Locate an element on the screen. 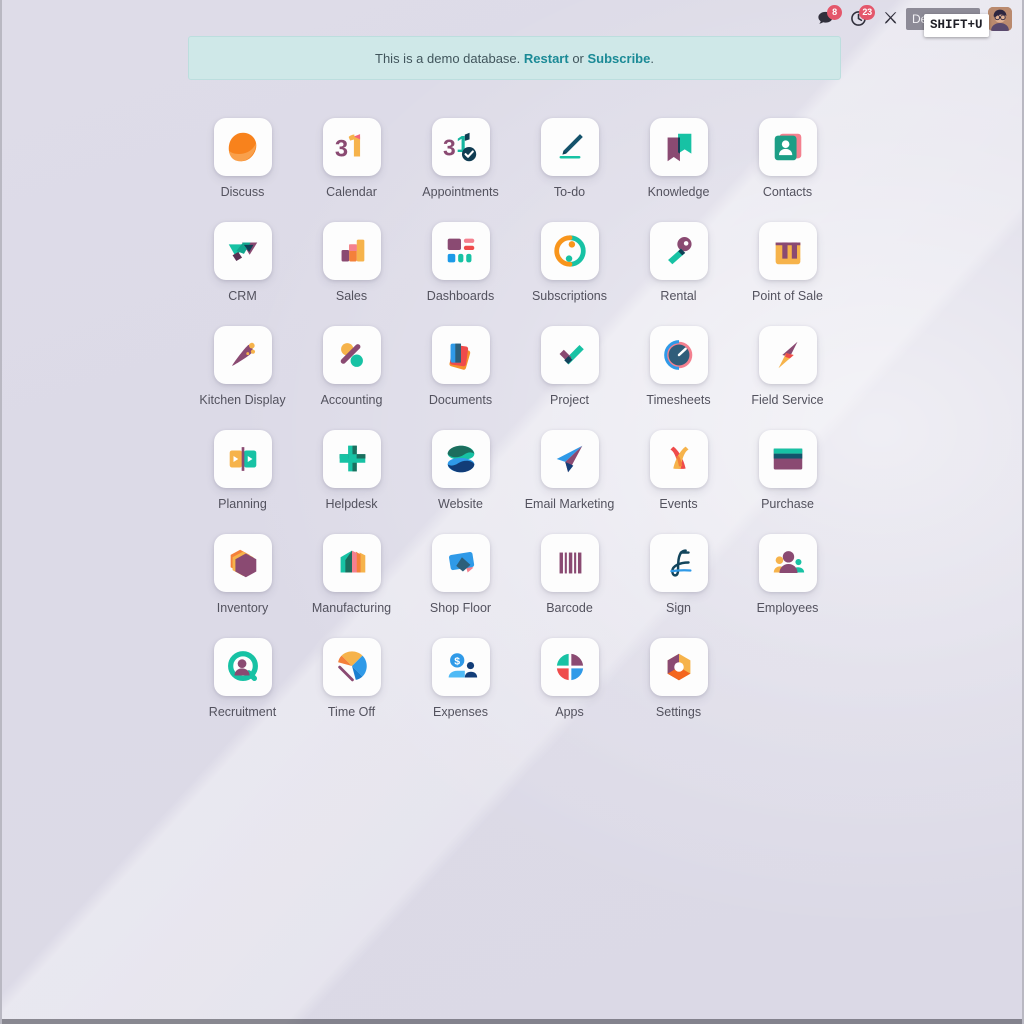 The image size is (1024, 1024). rental-icon is located at coordinates (679, 250).